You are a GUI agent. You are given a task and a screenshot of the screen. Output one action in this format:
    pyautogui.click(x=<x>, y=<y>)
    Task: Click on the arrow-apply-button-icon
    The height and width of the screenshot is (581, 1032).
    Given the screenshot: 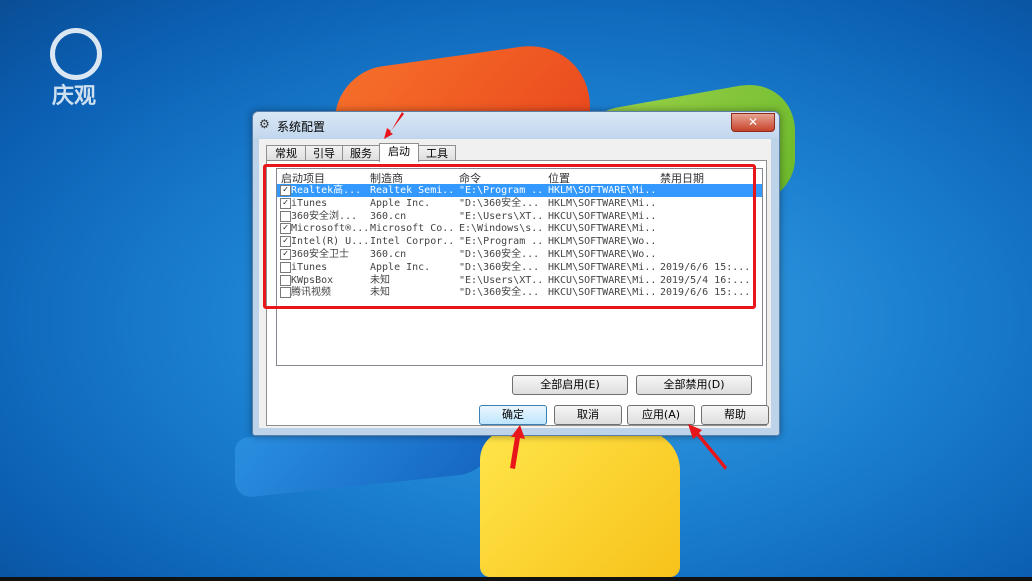 What is the action you would take?
    pyautogui.click(x=707, y=447)
    